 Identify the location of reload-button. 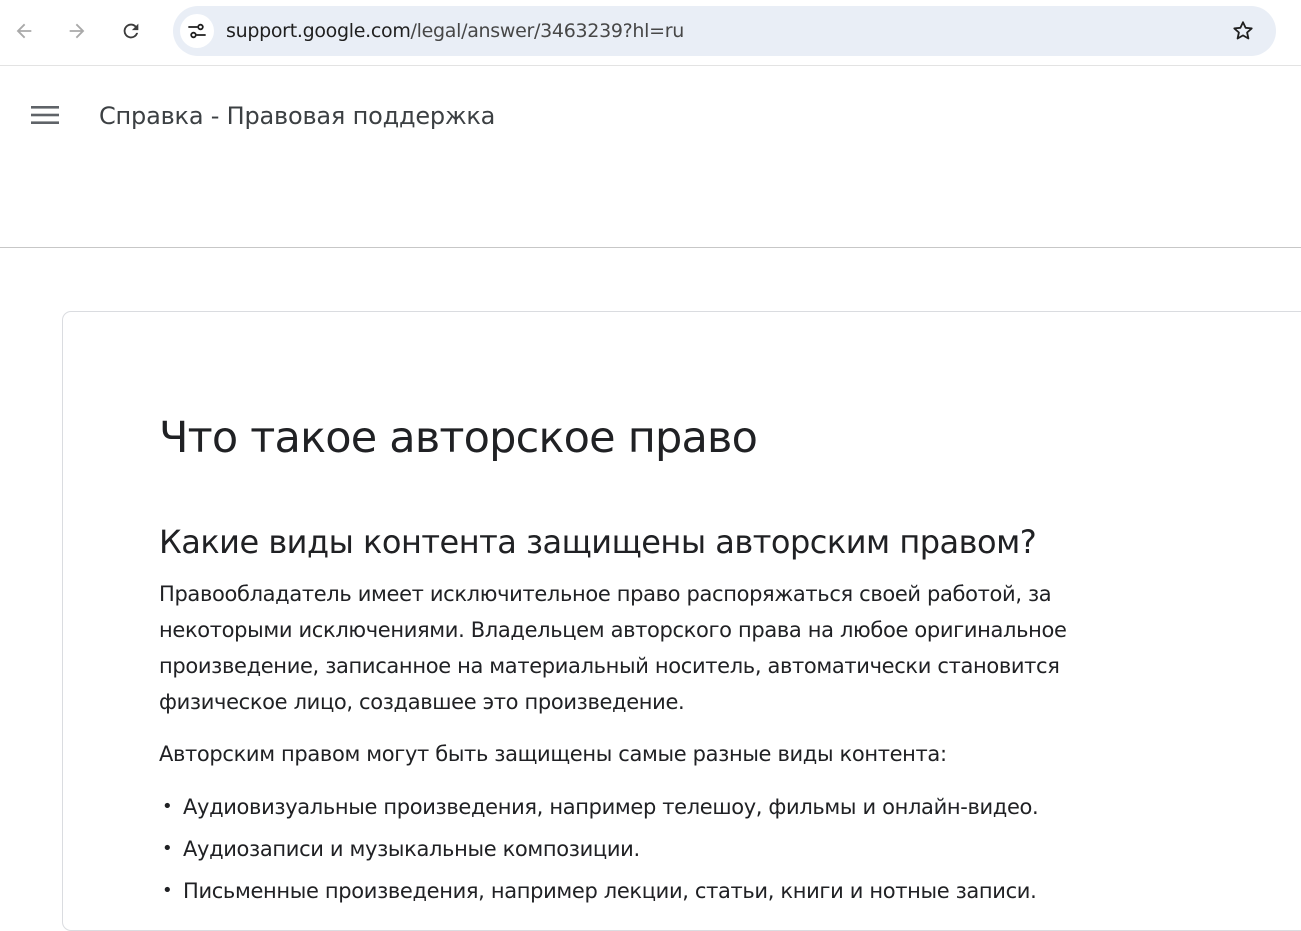
(131, 31).